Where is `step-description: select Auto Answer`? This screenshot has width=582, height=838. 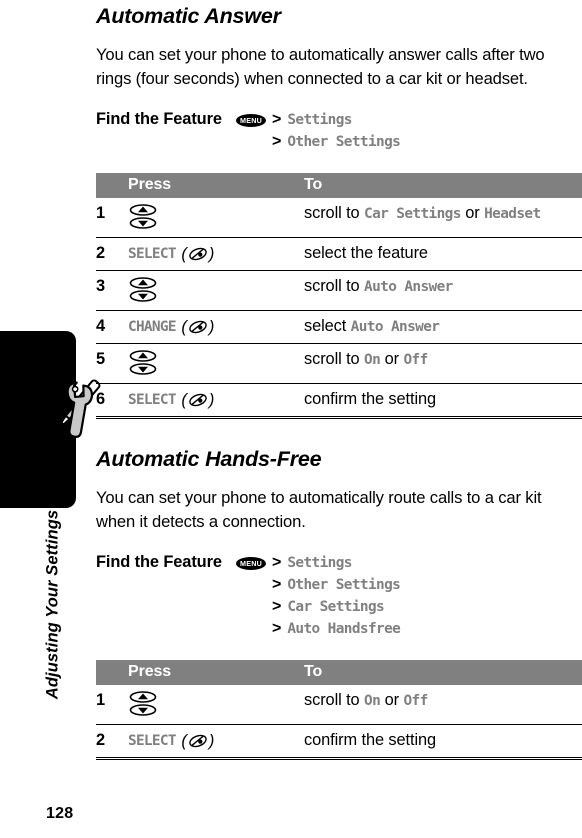 step-description: select Auto Answer is located at coordinates (443, 327).